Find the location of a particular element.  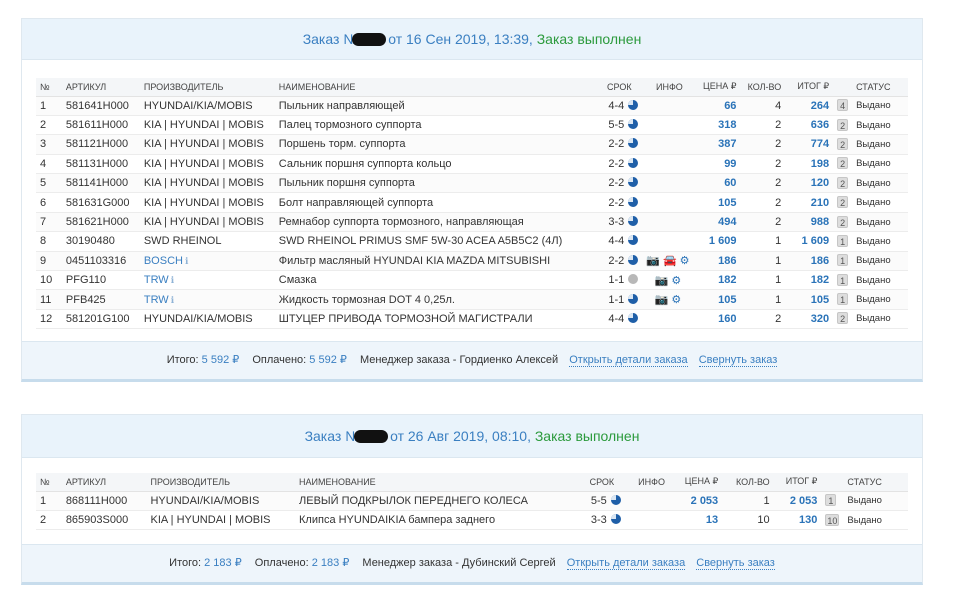

row-article: 30190480 is located at coordinates (100, 241).